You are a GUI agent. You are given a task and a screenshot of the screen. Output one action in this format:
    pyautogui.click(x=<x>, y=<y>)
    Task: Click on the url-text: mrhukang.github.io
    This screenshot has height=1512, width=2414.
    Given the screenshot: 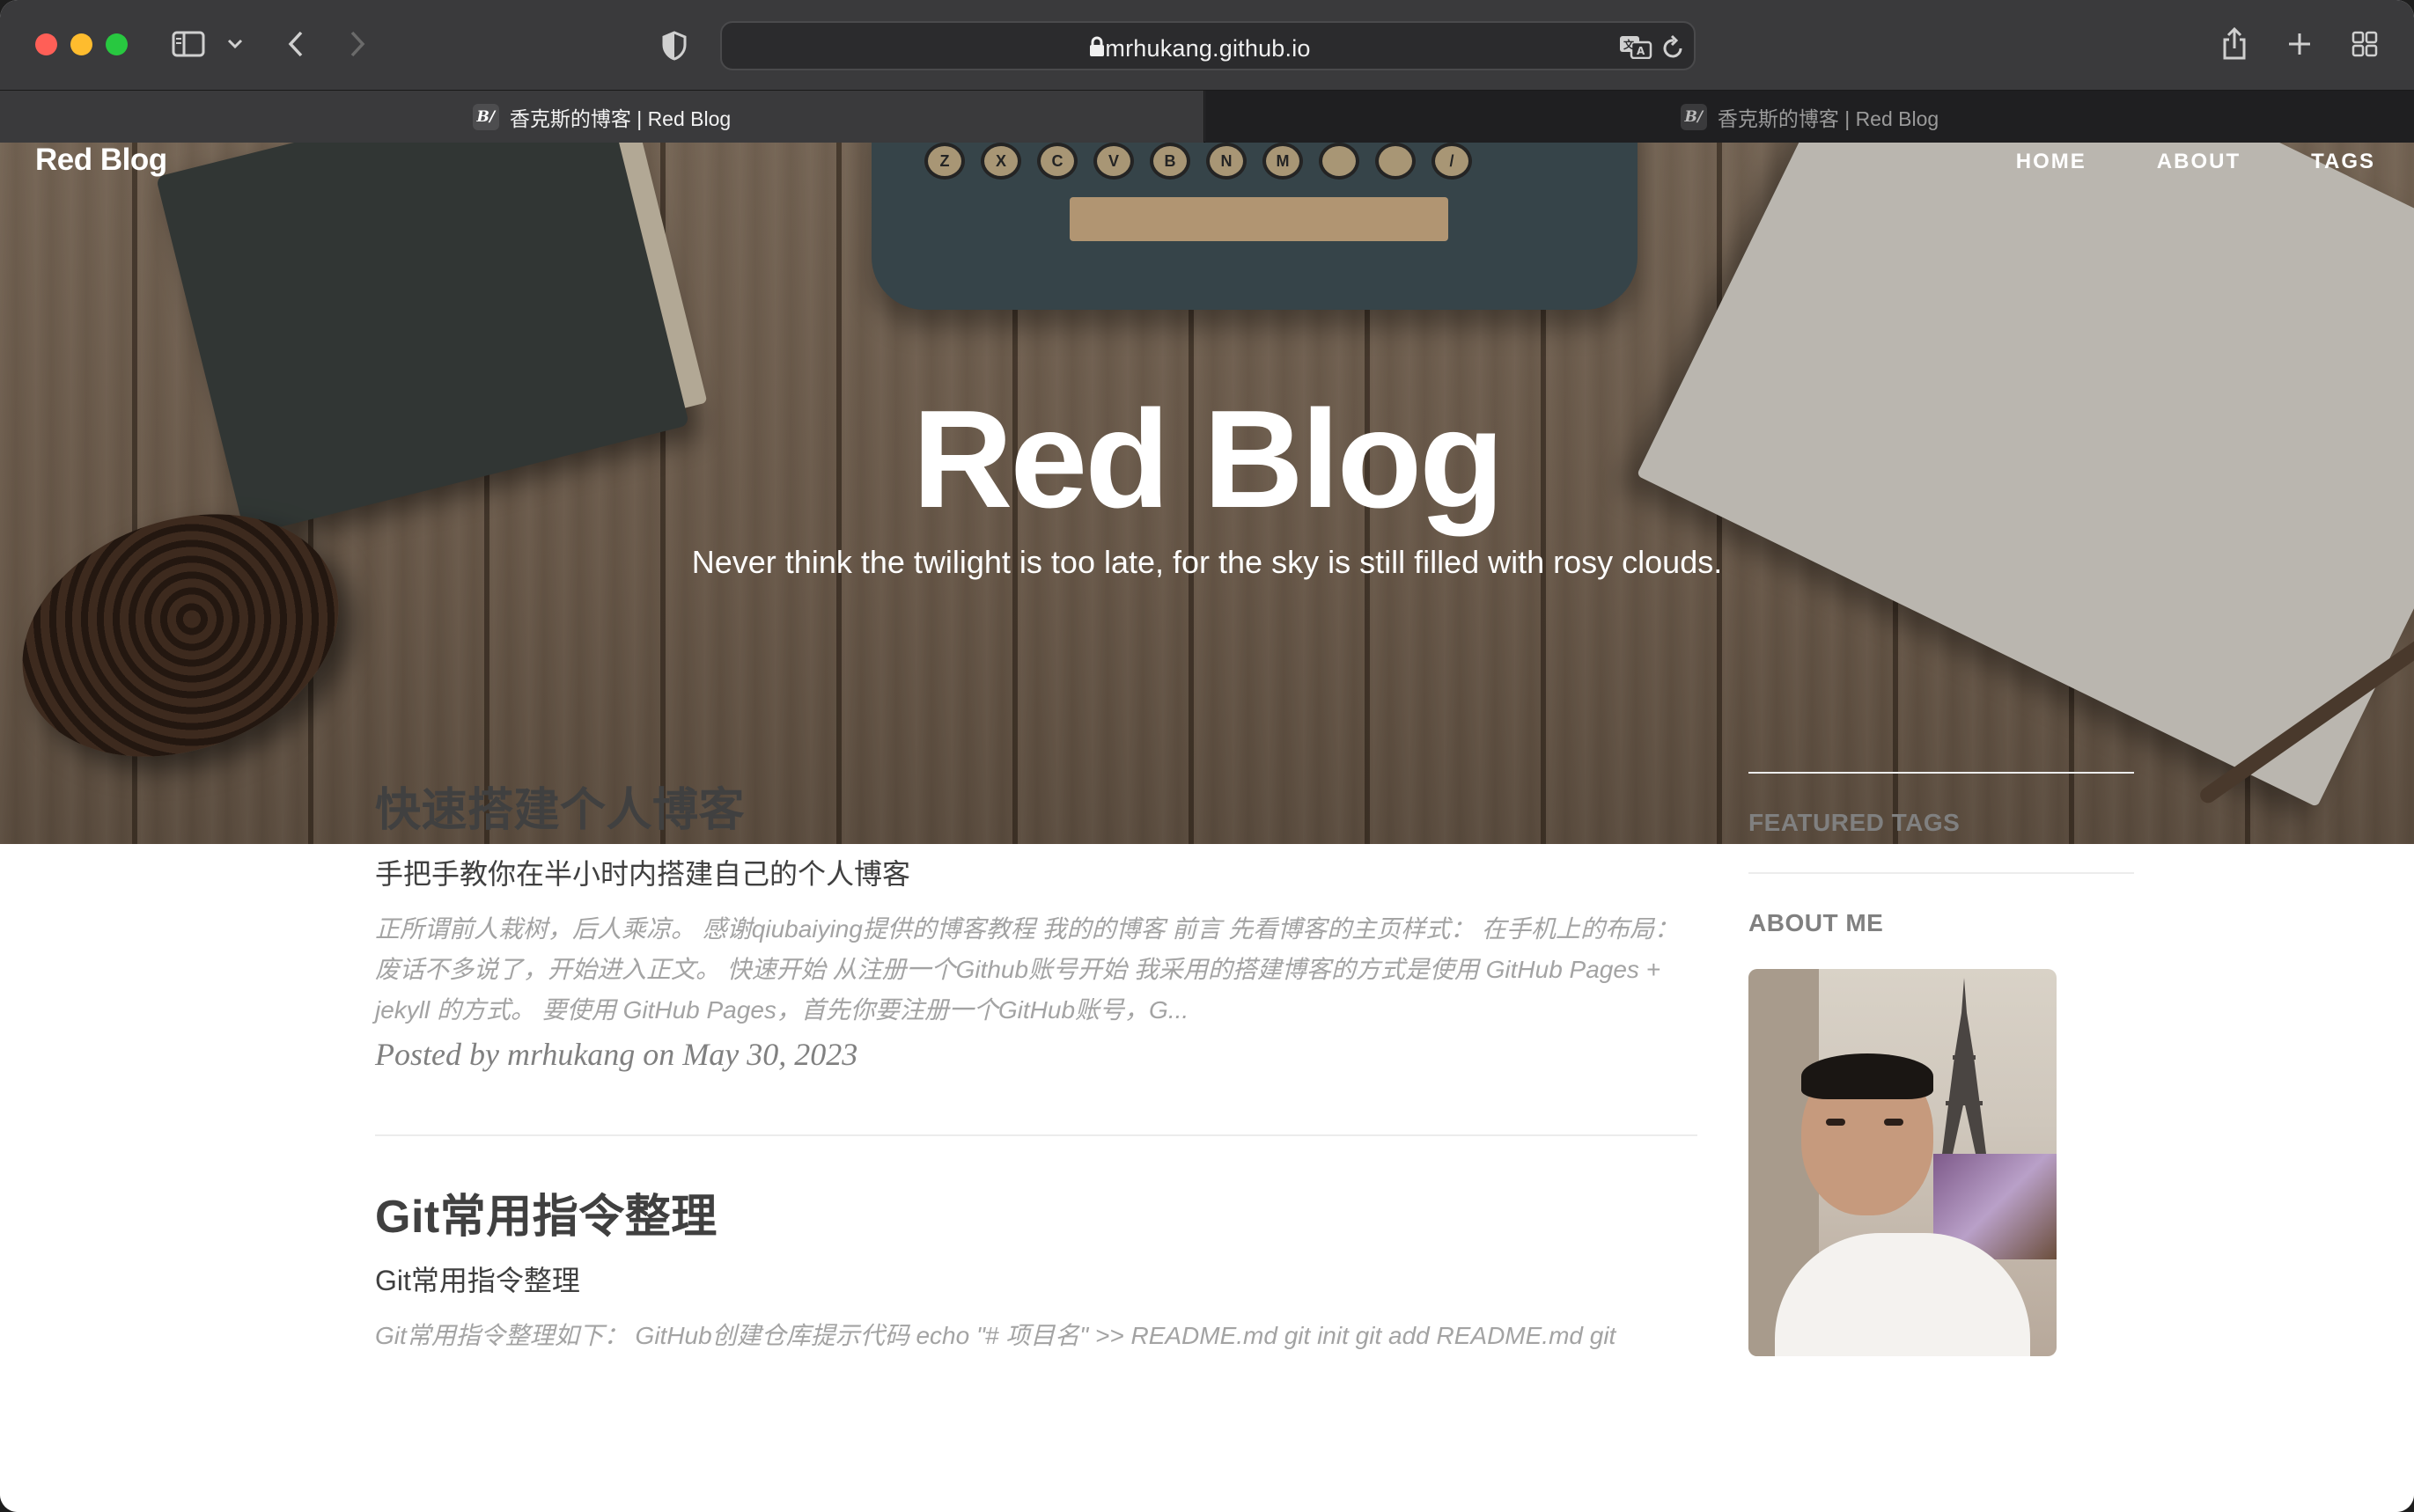 What is the action you would take?
    pyautogui.click(x=1208, y=49)
    